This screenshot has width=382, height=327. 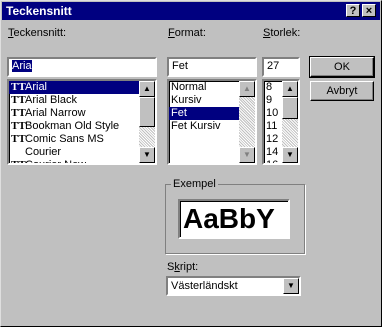 I want to click on list-item-label: Arial Narrow, so click(x=55, y=113).